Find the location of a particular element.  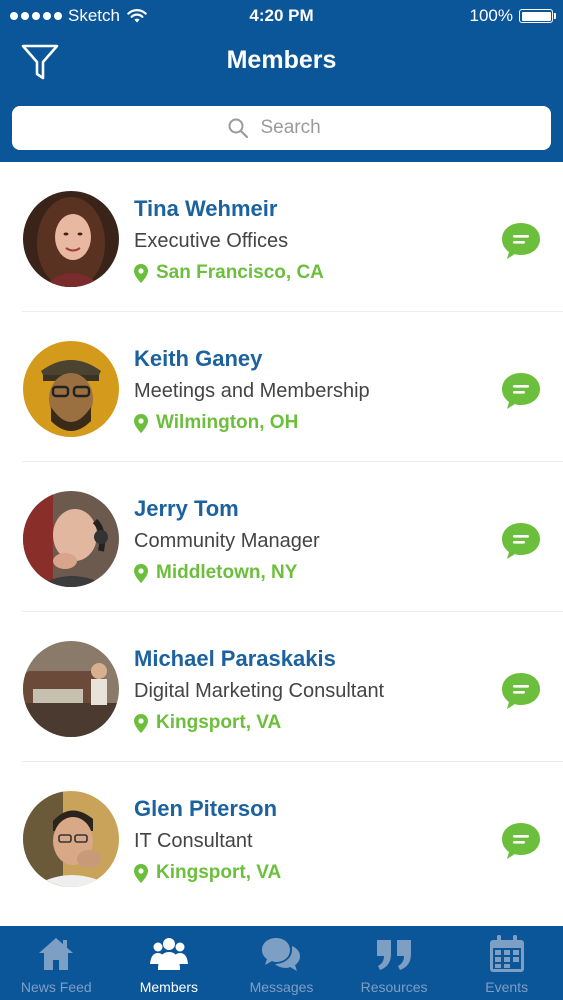

tab-resources: Resources is located at coordinates (394, 963).